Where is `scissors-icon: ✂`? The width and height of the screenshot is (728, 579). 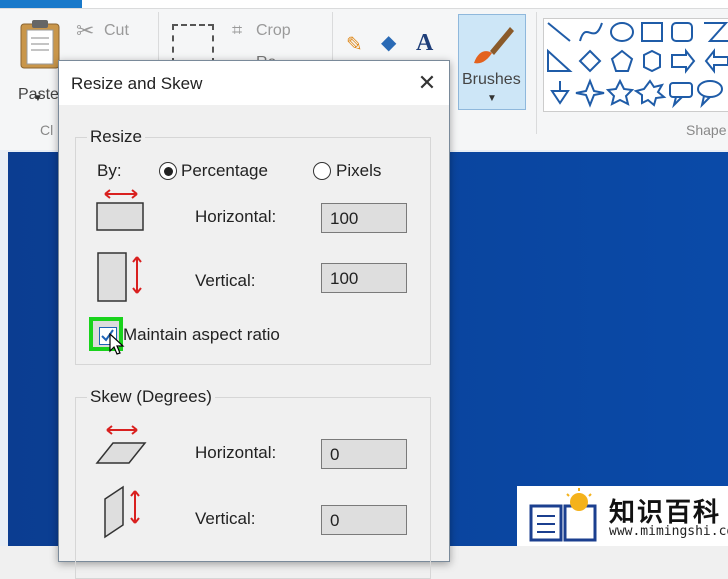 scissors-icon: ✂ is located at coordinates (85, 30).